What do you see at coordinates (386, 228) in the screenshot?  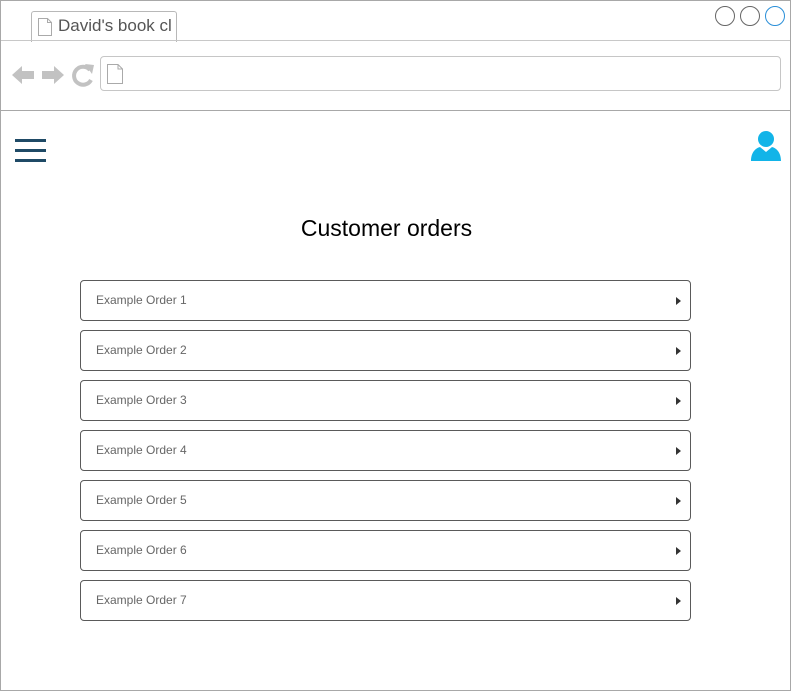 I see `page-title: Customer orders` at bounding box center [386, 228].